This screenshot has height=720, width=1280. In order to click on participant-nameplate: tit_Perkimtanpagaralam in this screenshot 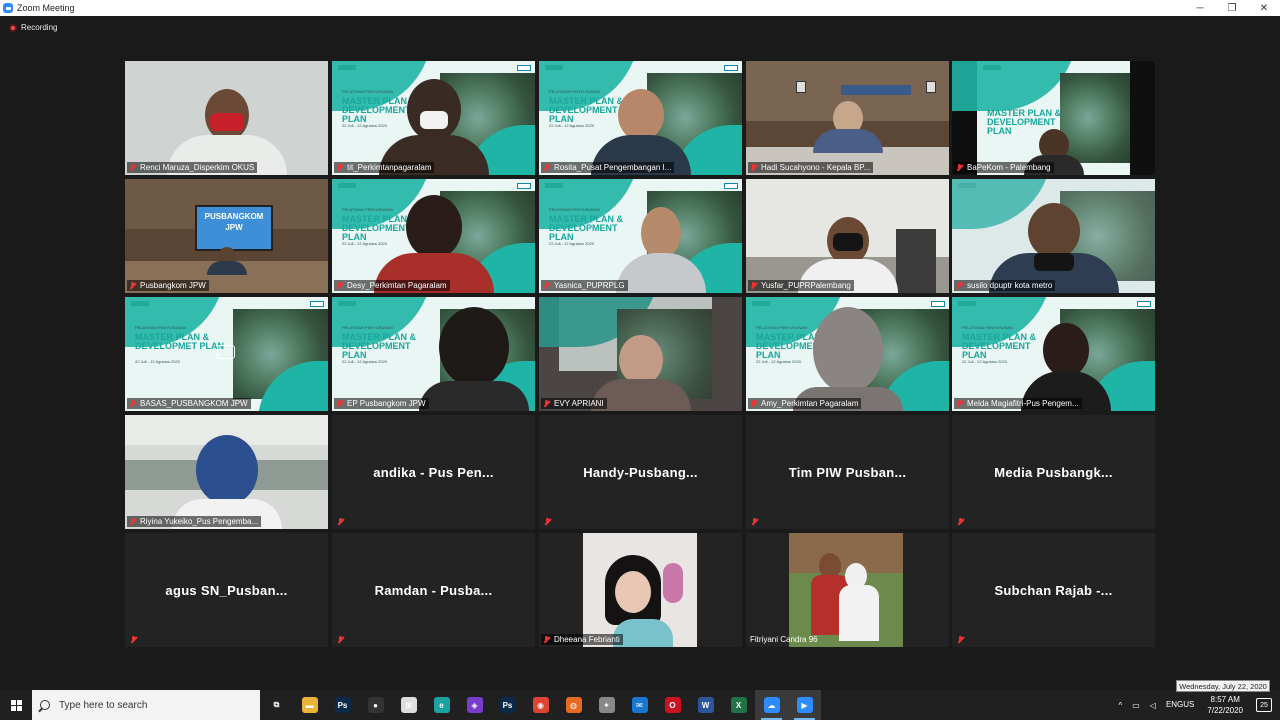, I will do `click(384, 167)`.